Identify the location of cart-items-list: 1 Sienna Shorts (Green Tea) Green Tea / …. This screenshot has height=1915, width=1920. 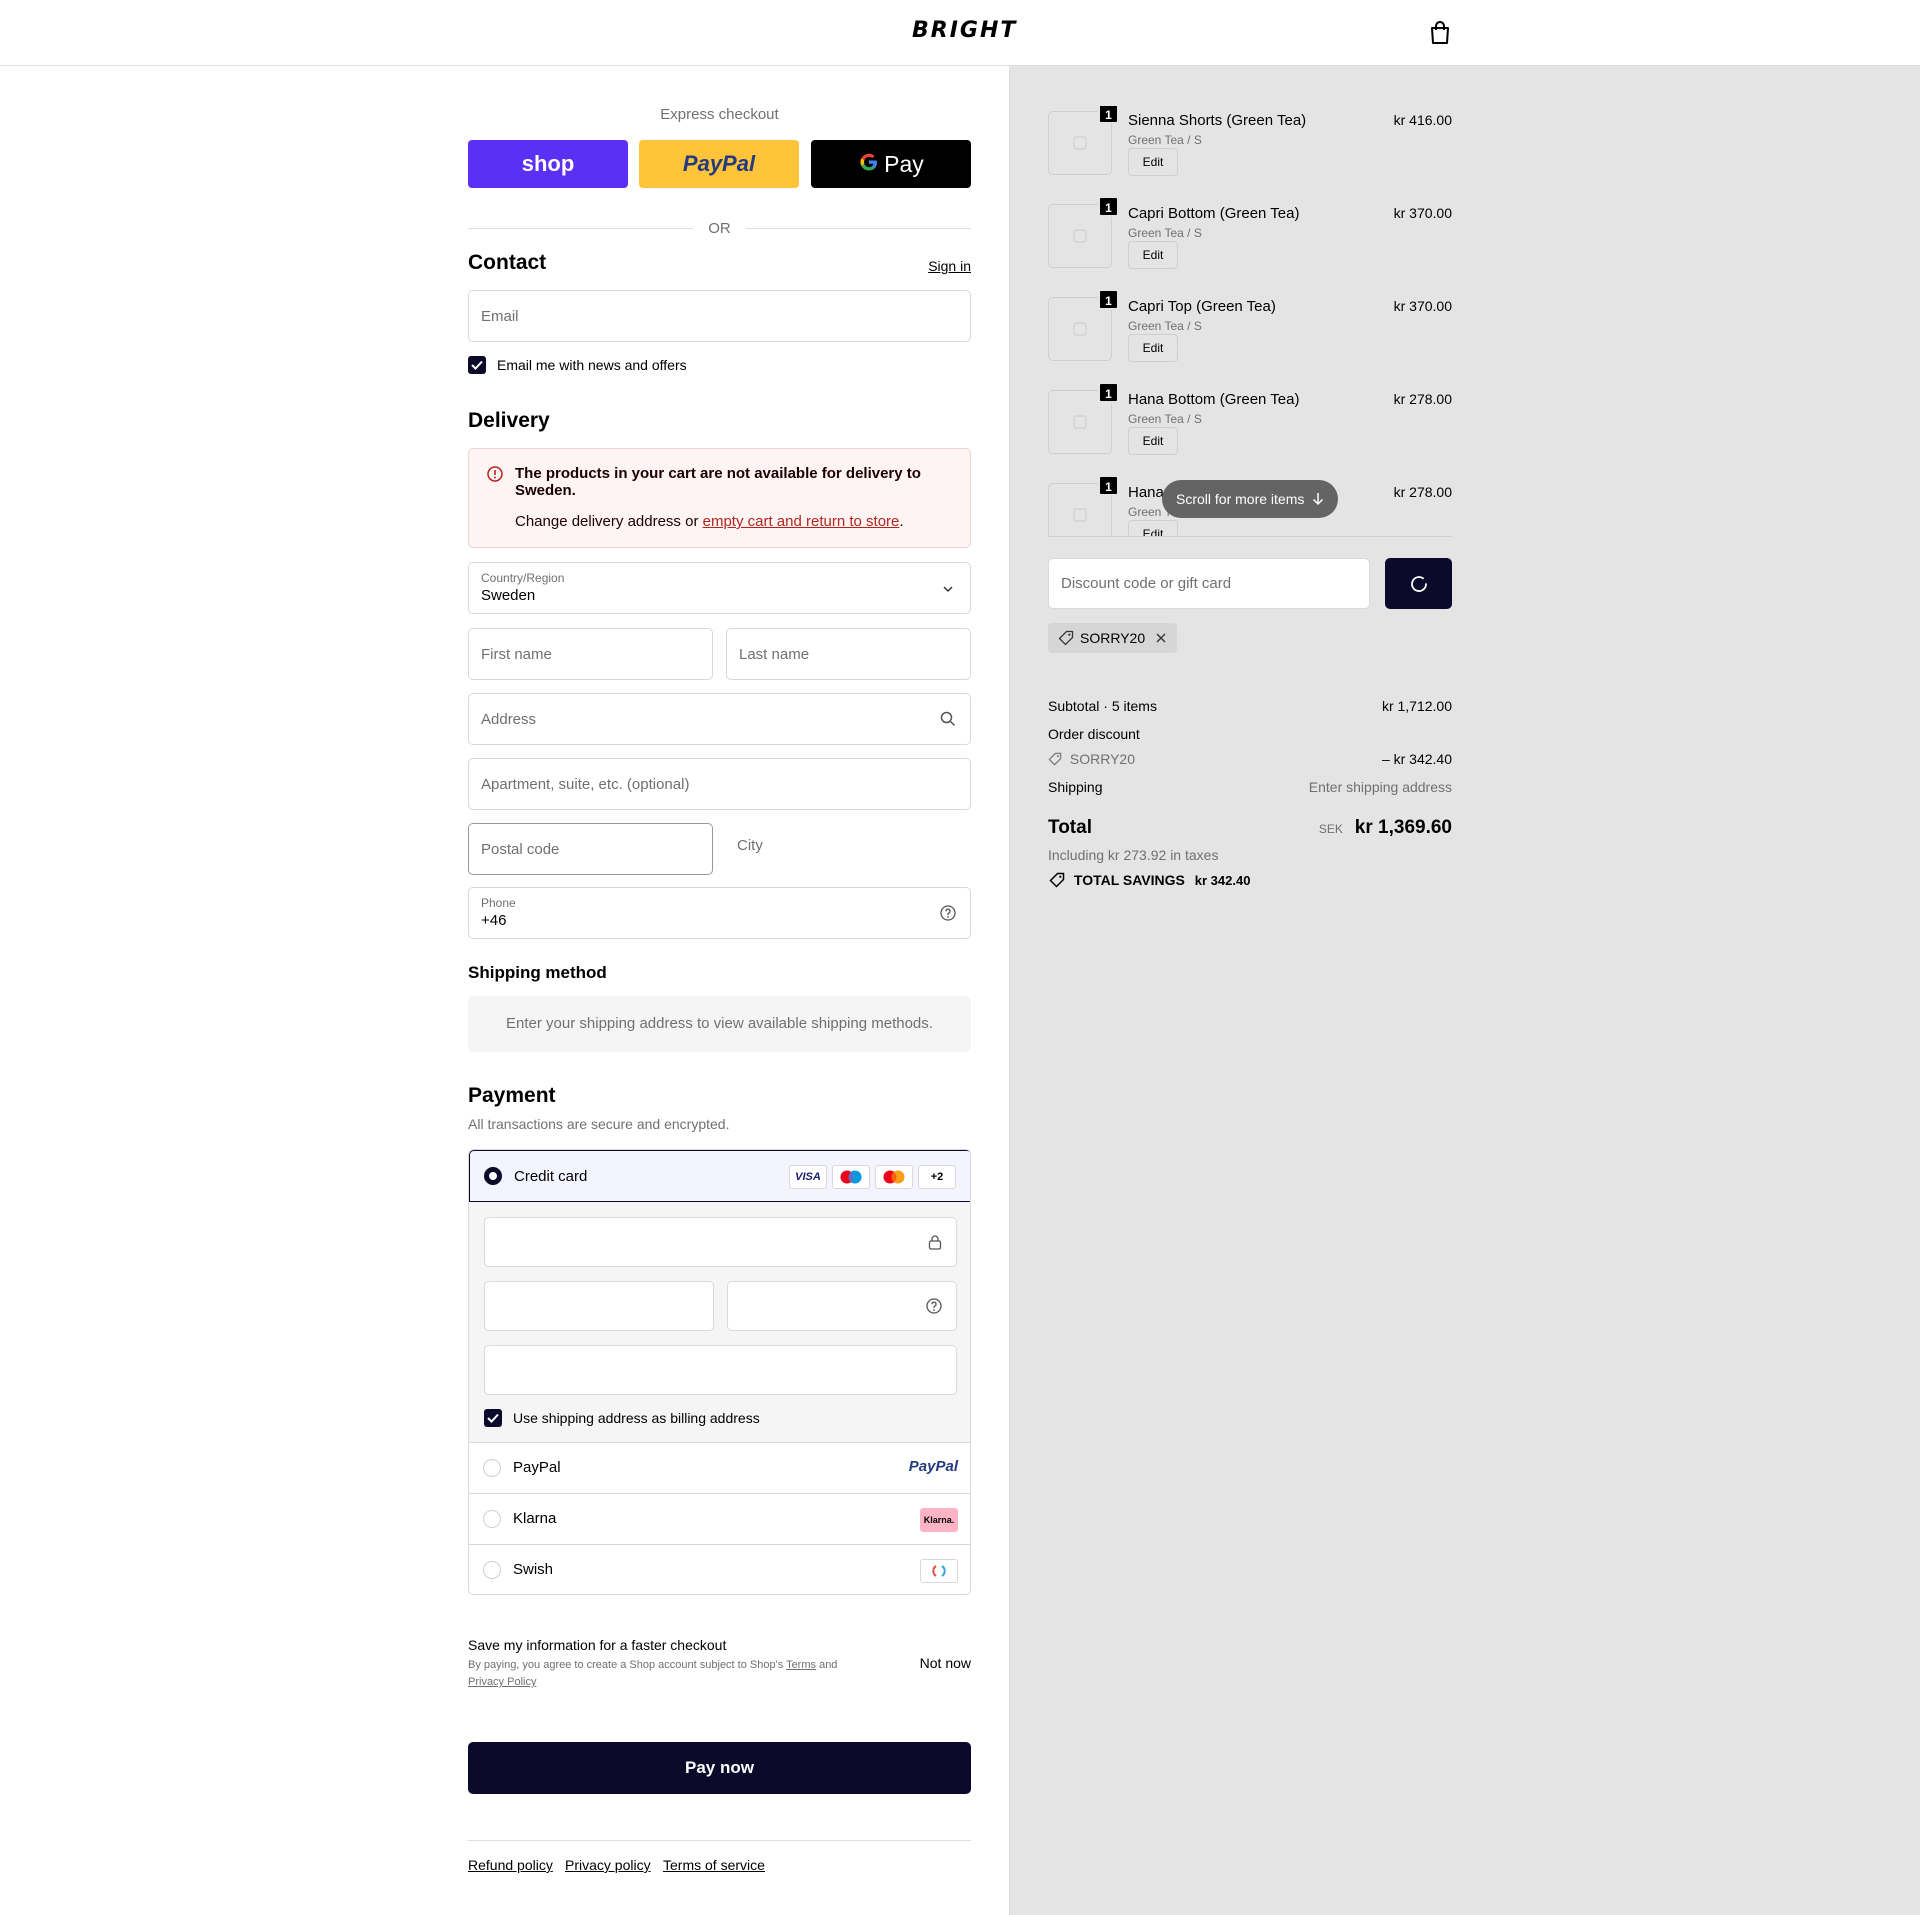
(1250, 321).